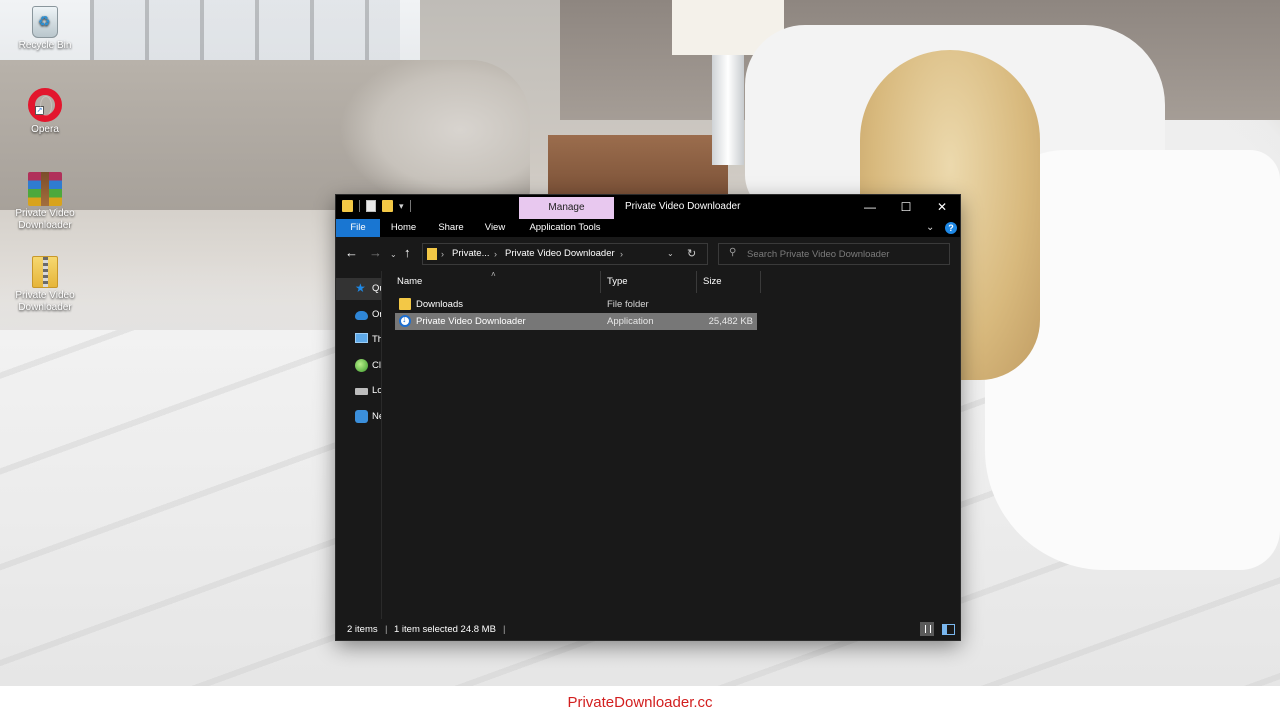 The width and height of the screenshot is (1280, 720). I want to click on nav-item-network: Ne, so click(358, 417).